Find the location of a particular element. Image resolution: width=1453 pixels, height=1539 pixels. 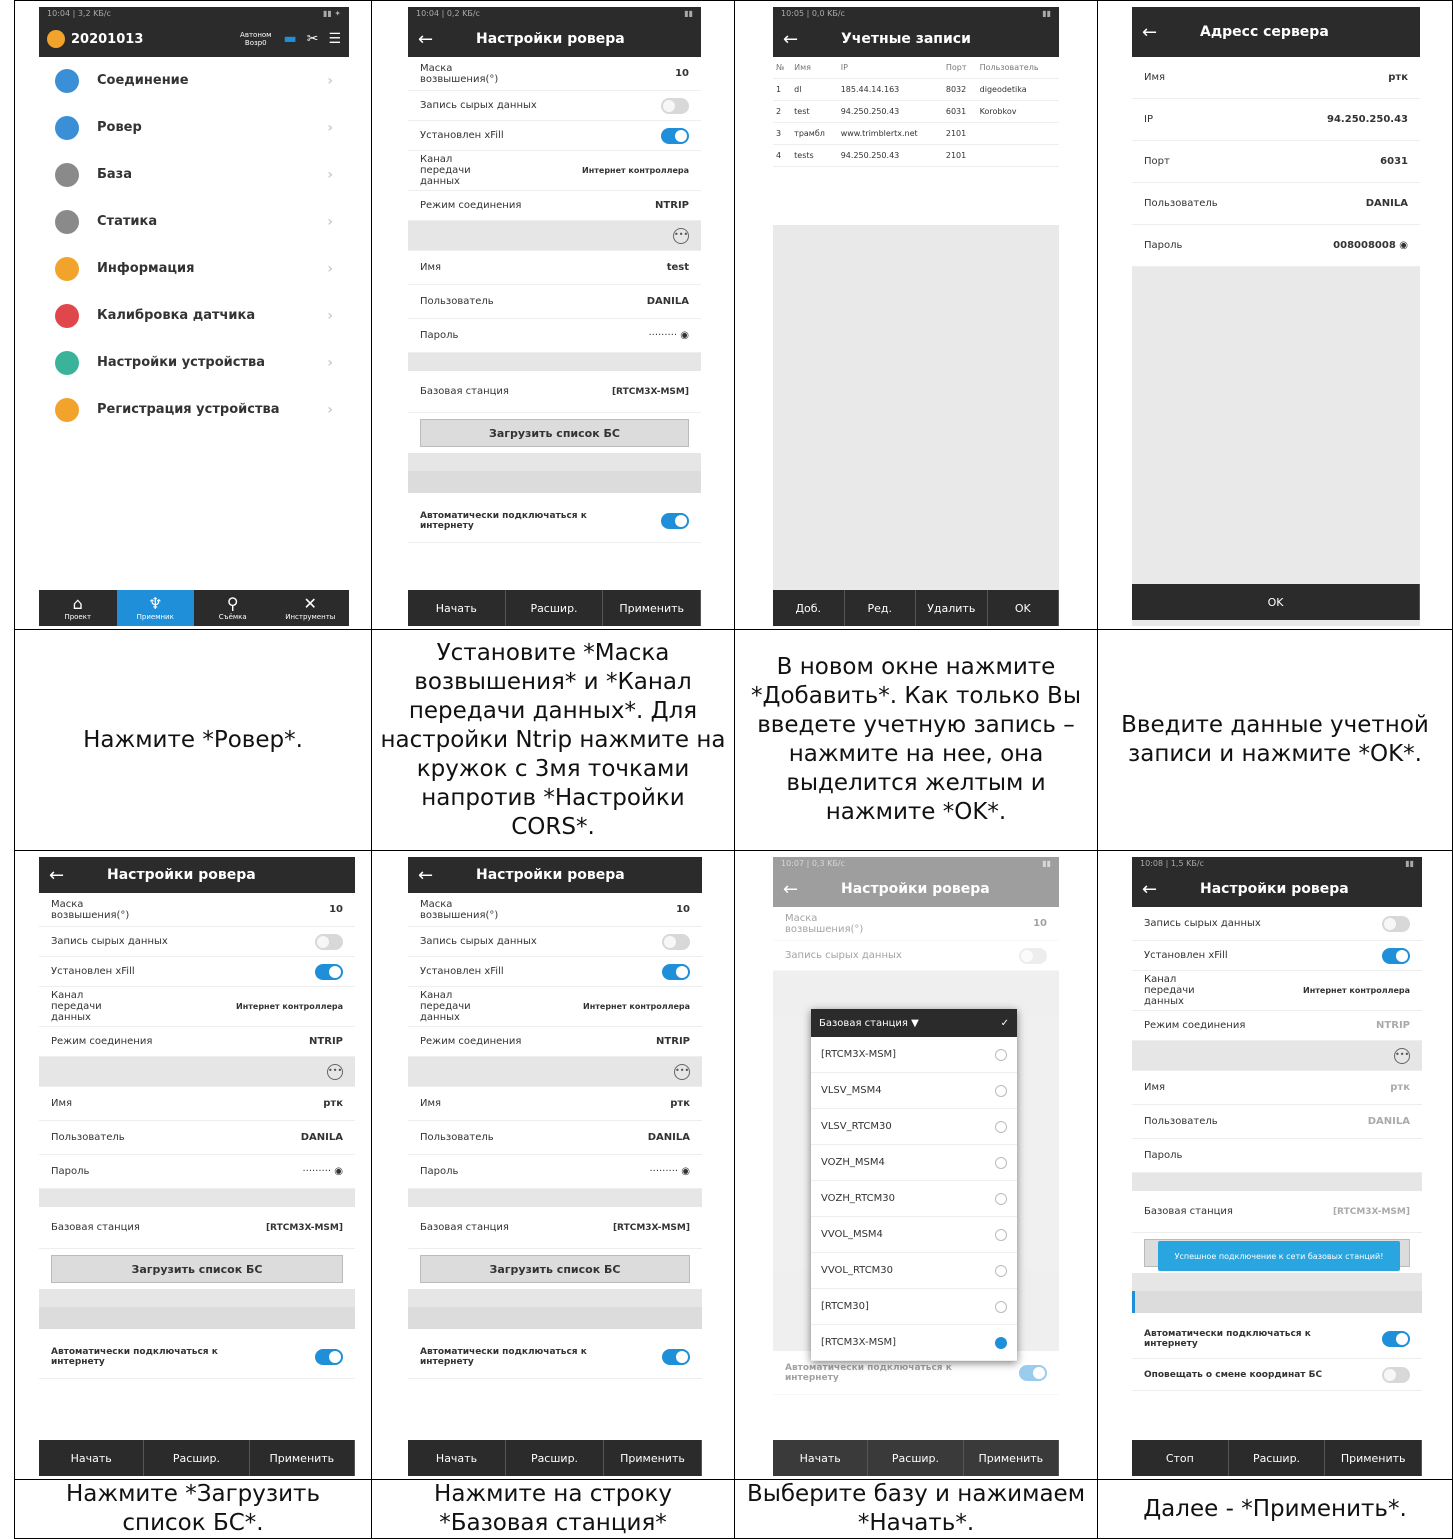

tools-icon: ✂ is located at coordinates (313, 39).